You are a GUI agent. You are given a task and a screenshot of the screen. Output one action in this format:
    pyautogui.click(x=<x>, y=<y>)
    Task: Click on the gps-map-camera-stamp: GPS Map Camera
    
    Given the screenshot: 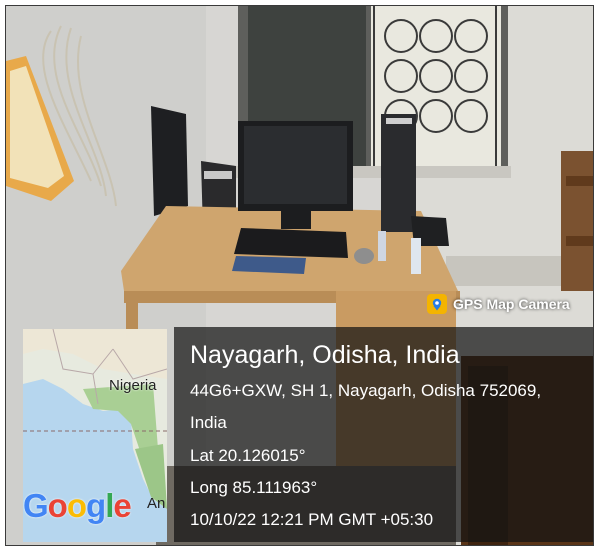 What is the action you would take?
    pyautogui.click(x=498, y=304)
    